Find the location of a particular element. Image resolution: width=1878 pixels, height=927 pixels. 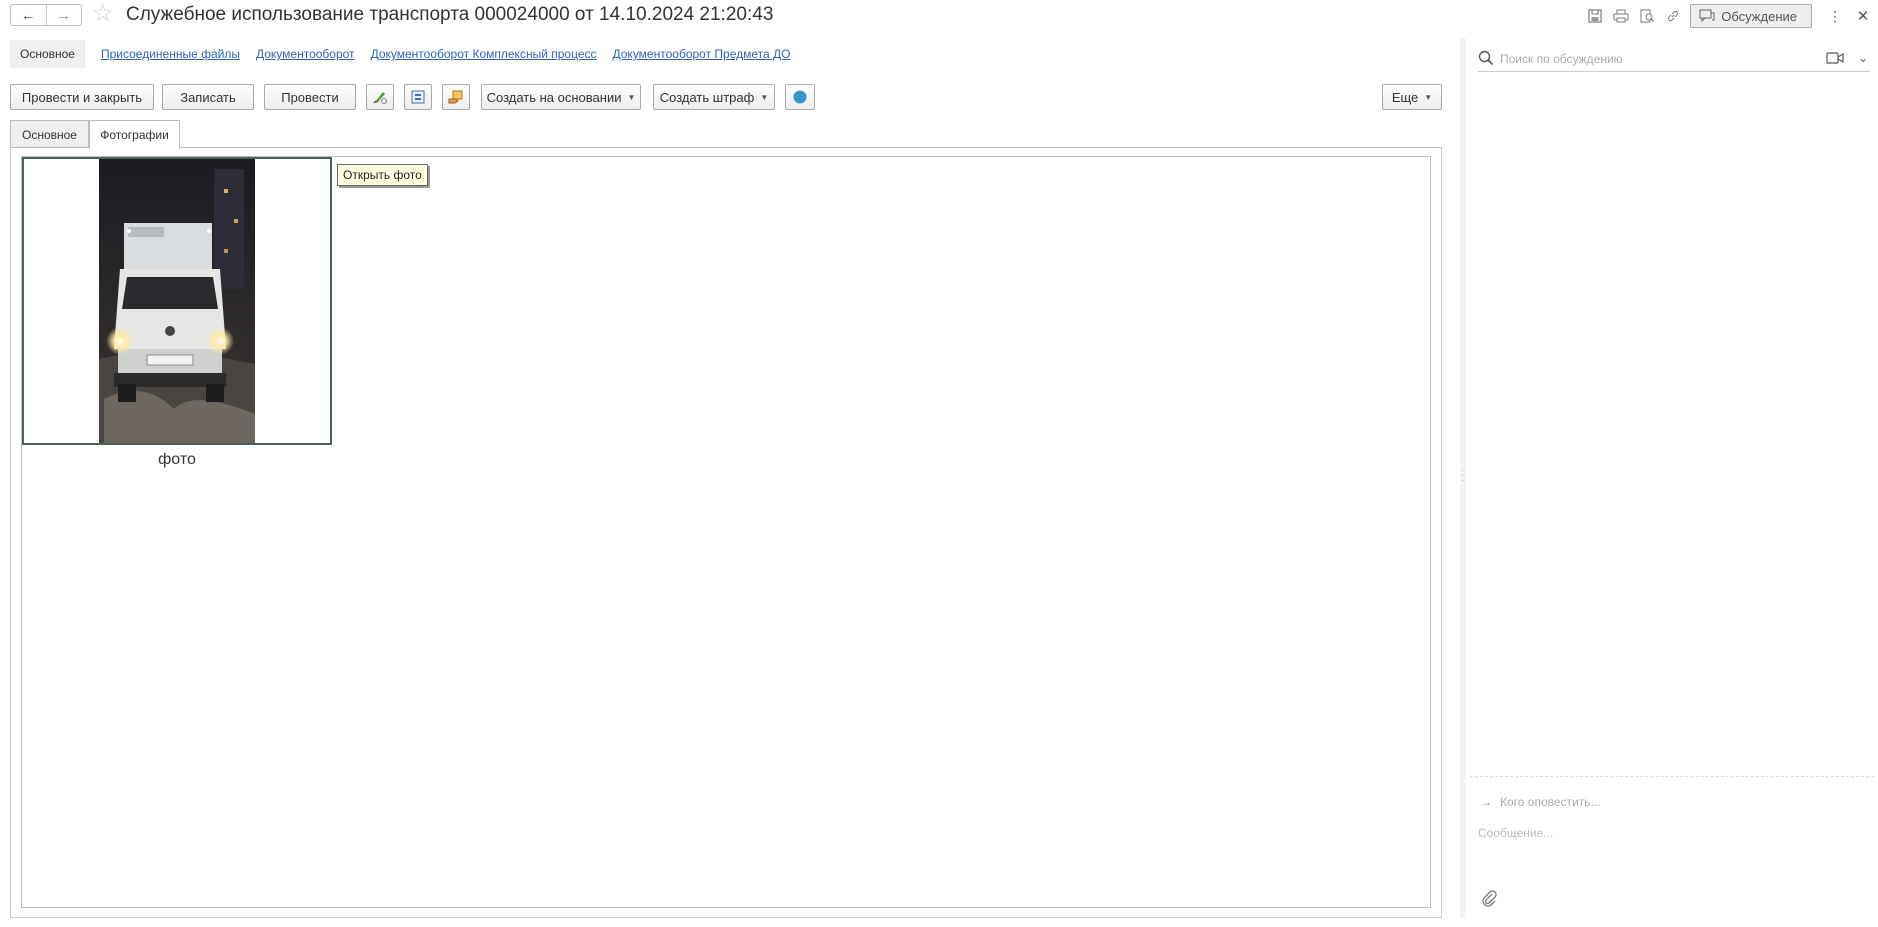

video-call-icon is located at coordinates (1835, 58).